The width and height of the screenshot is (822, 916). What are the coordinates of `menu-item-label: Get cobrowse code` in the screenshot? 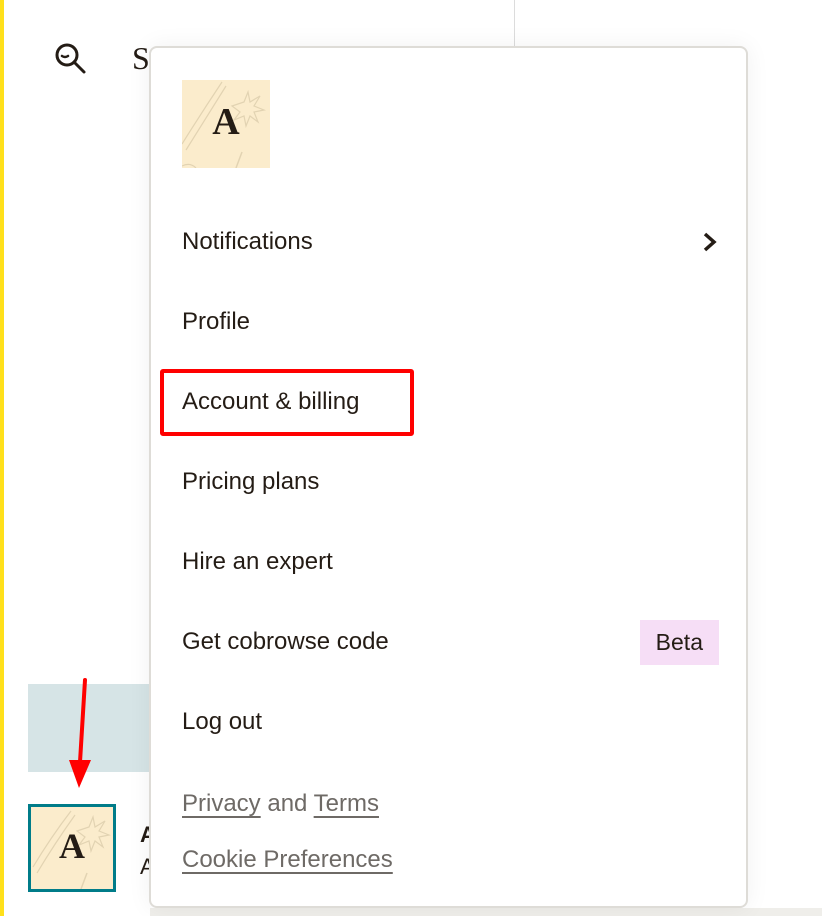 It's located at (285, 641).